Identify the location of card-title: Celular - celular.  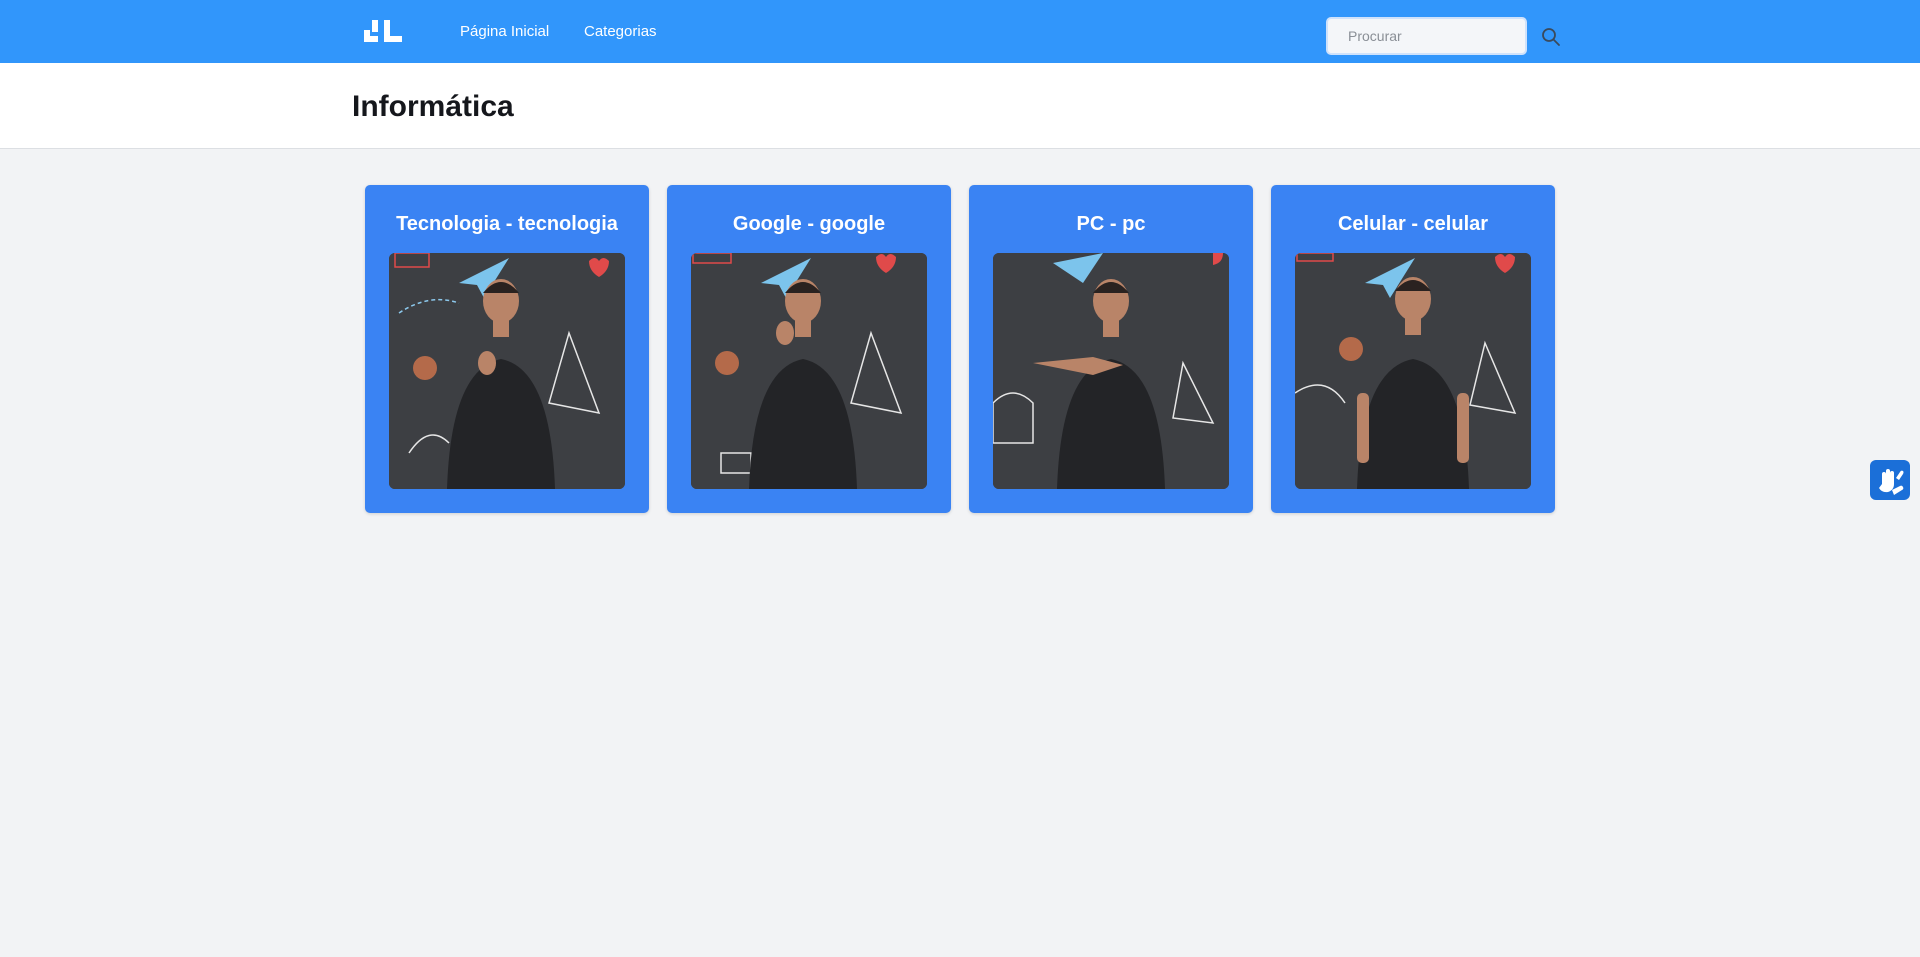
(1413, 224).